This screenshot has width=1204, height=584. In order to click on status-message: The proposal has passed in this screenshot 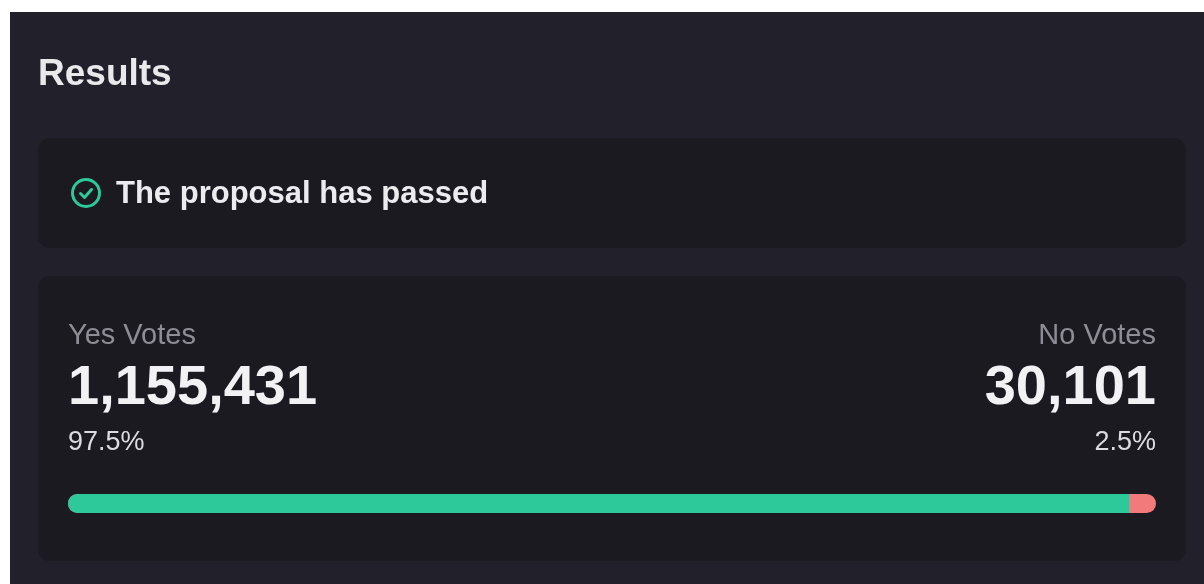, I will do `click(302, 193)`.